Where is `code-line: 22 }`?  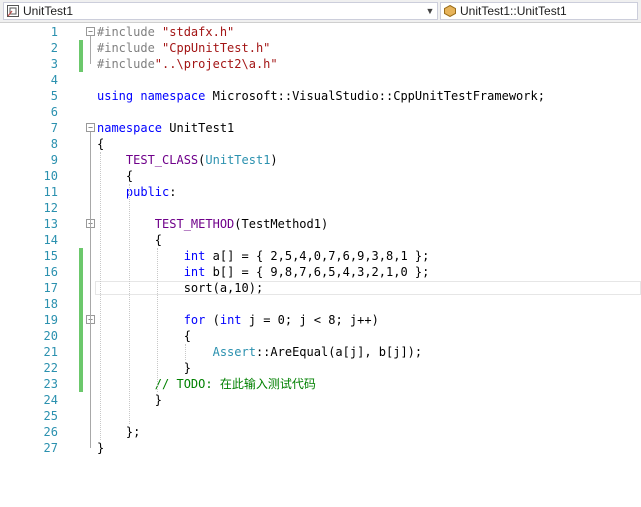
code-line: 22 } is located at coordinates (320, 368).